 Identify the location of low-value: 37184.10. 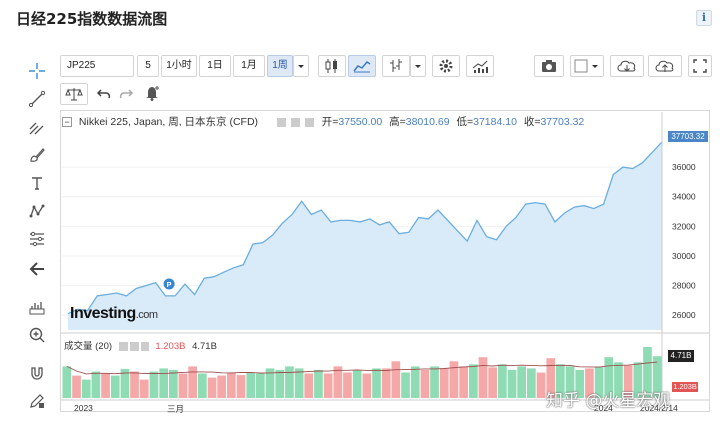
(495, 122).